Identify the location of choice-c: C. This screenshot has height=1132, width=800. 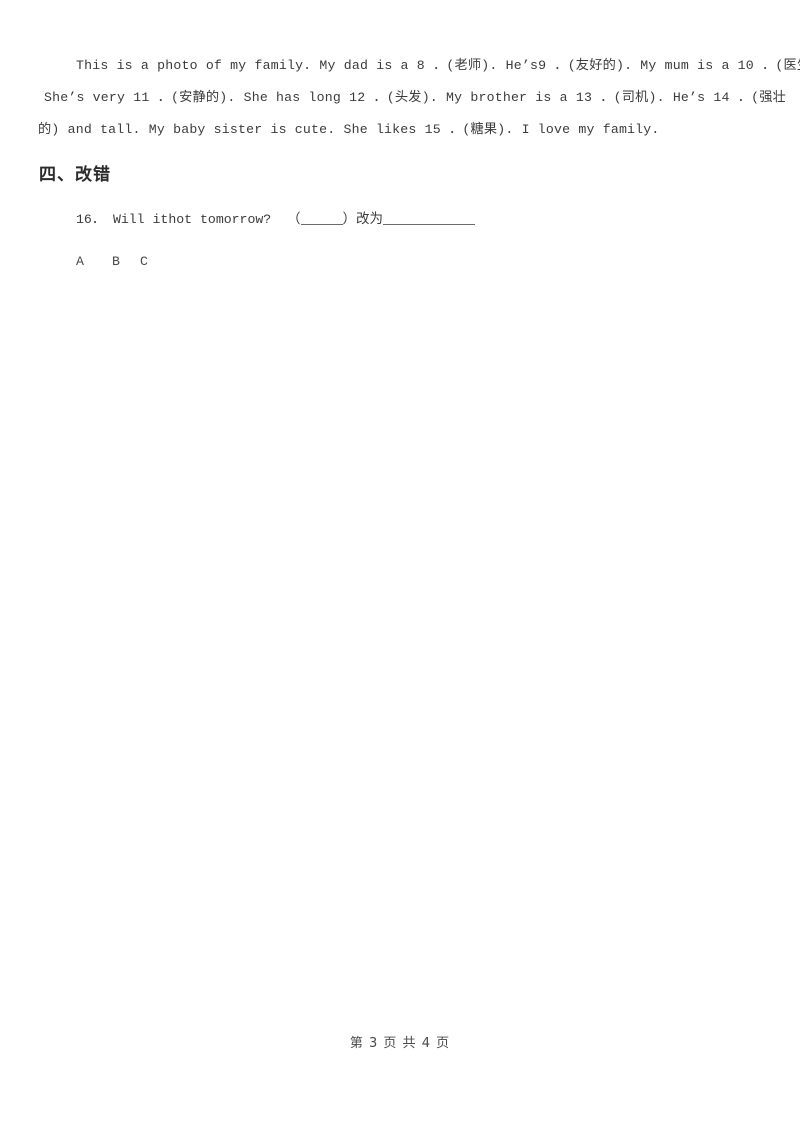
(144, 261).